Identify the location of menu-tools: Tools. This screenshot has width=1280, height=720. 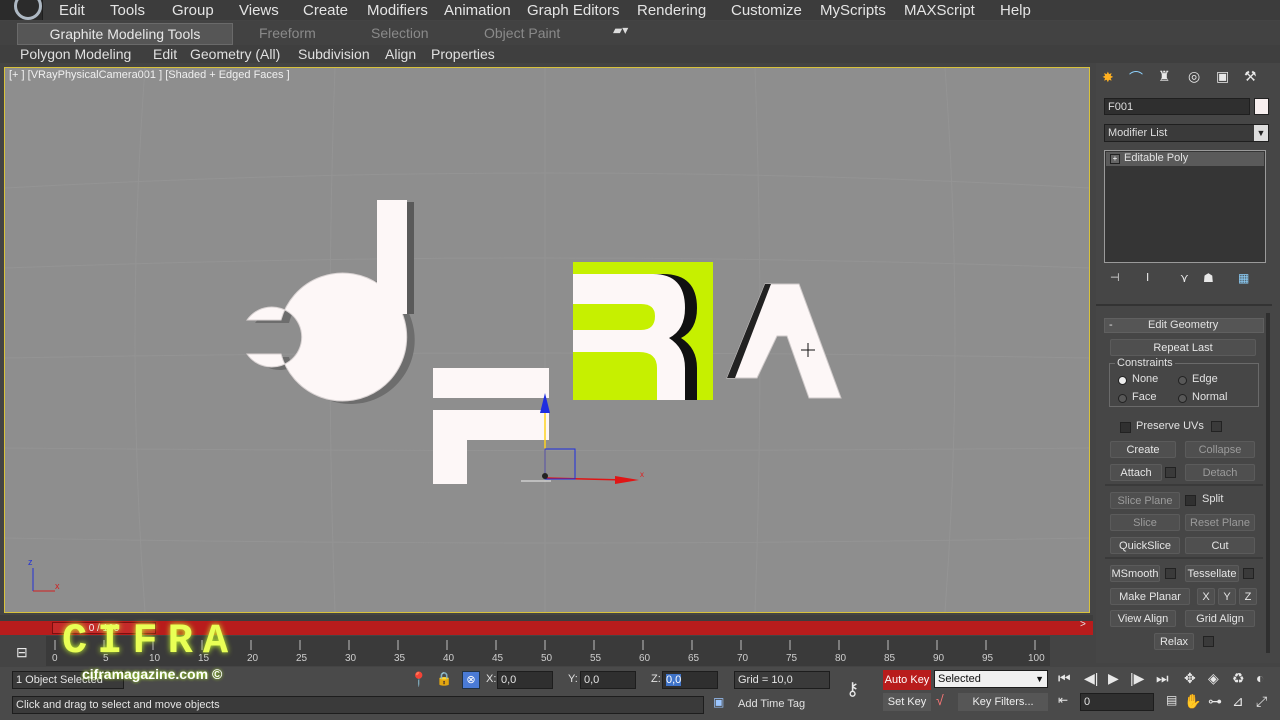
(127, 10).